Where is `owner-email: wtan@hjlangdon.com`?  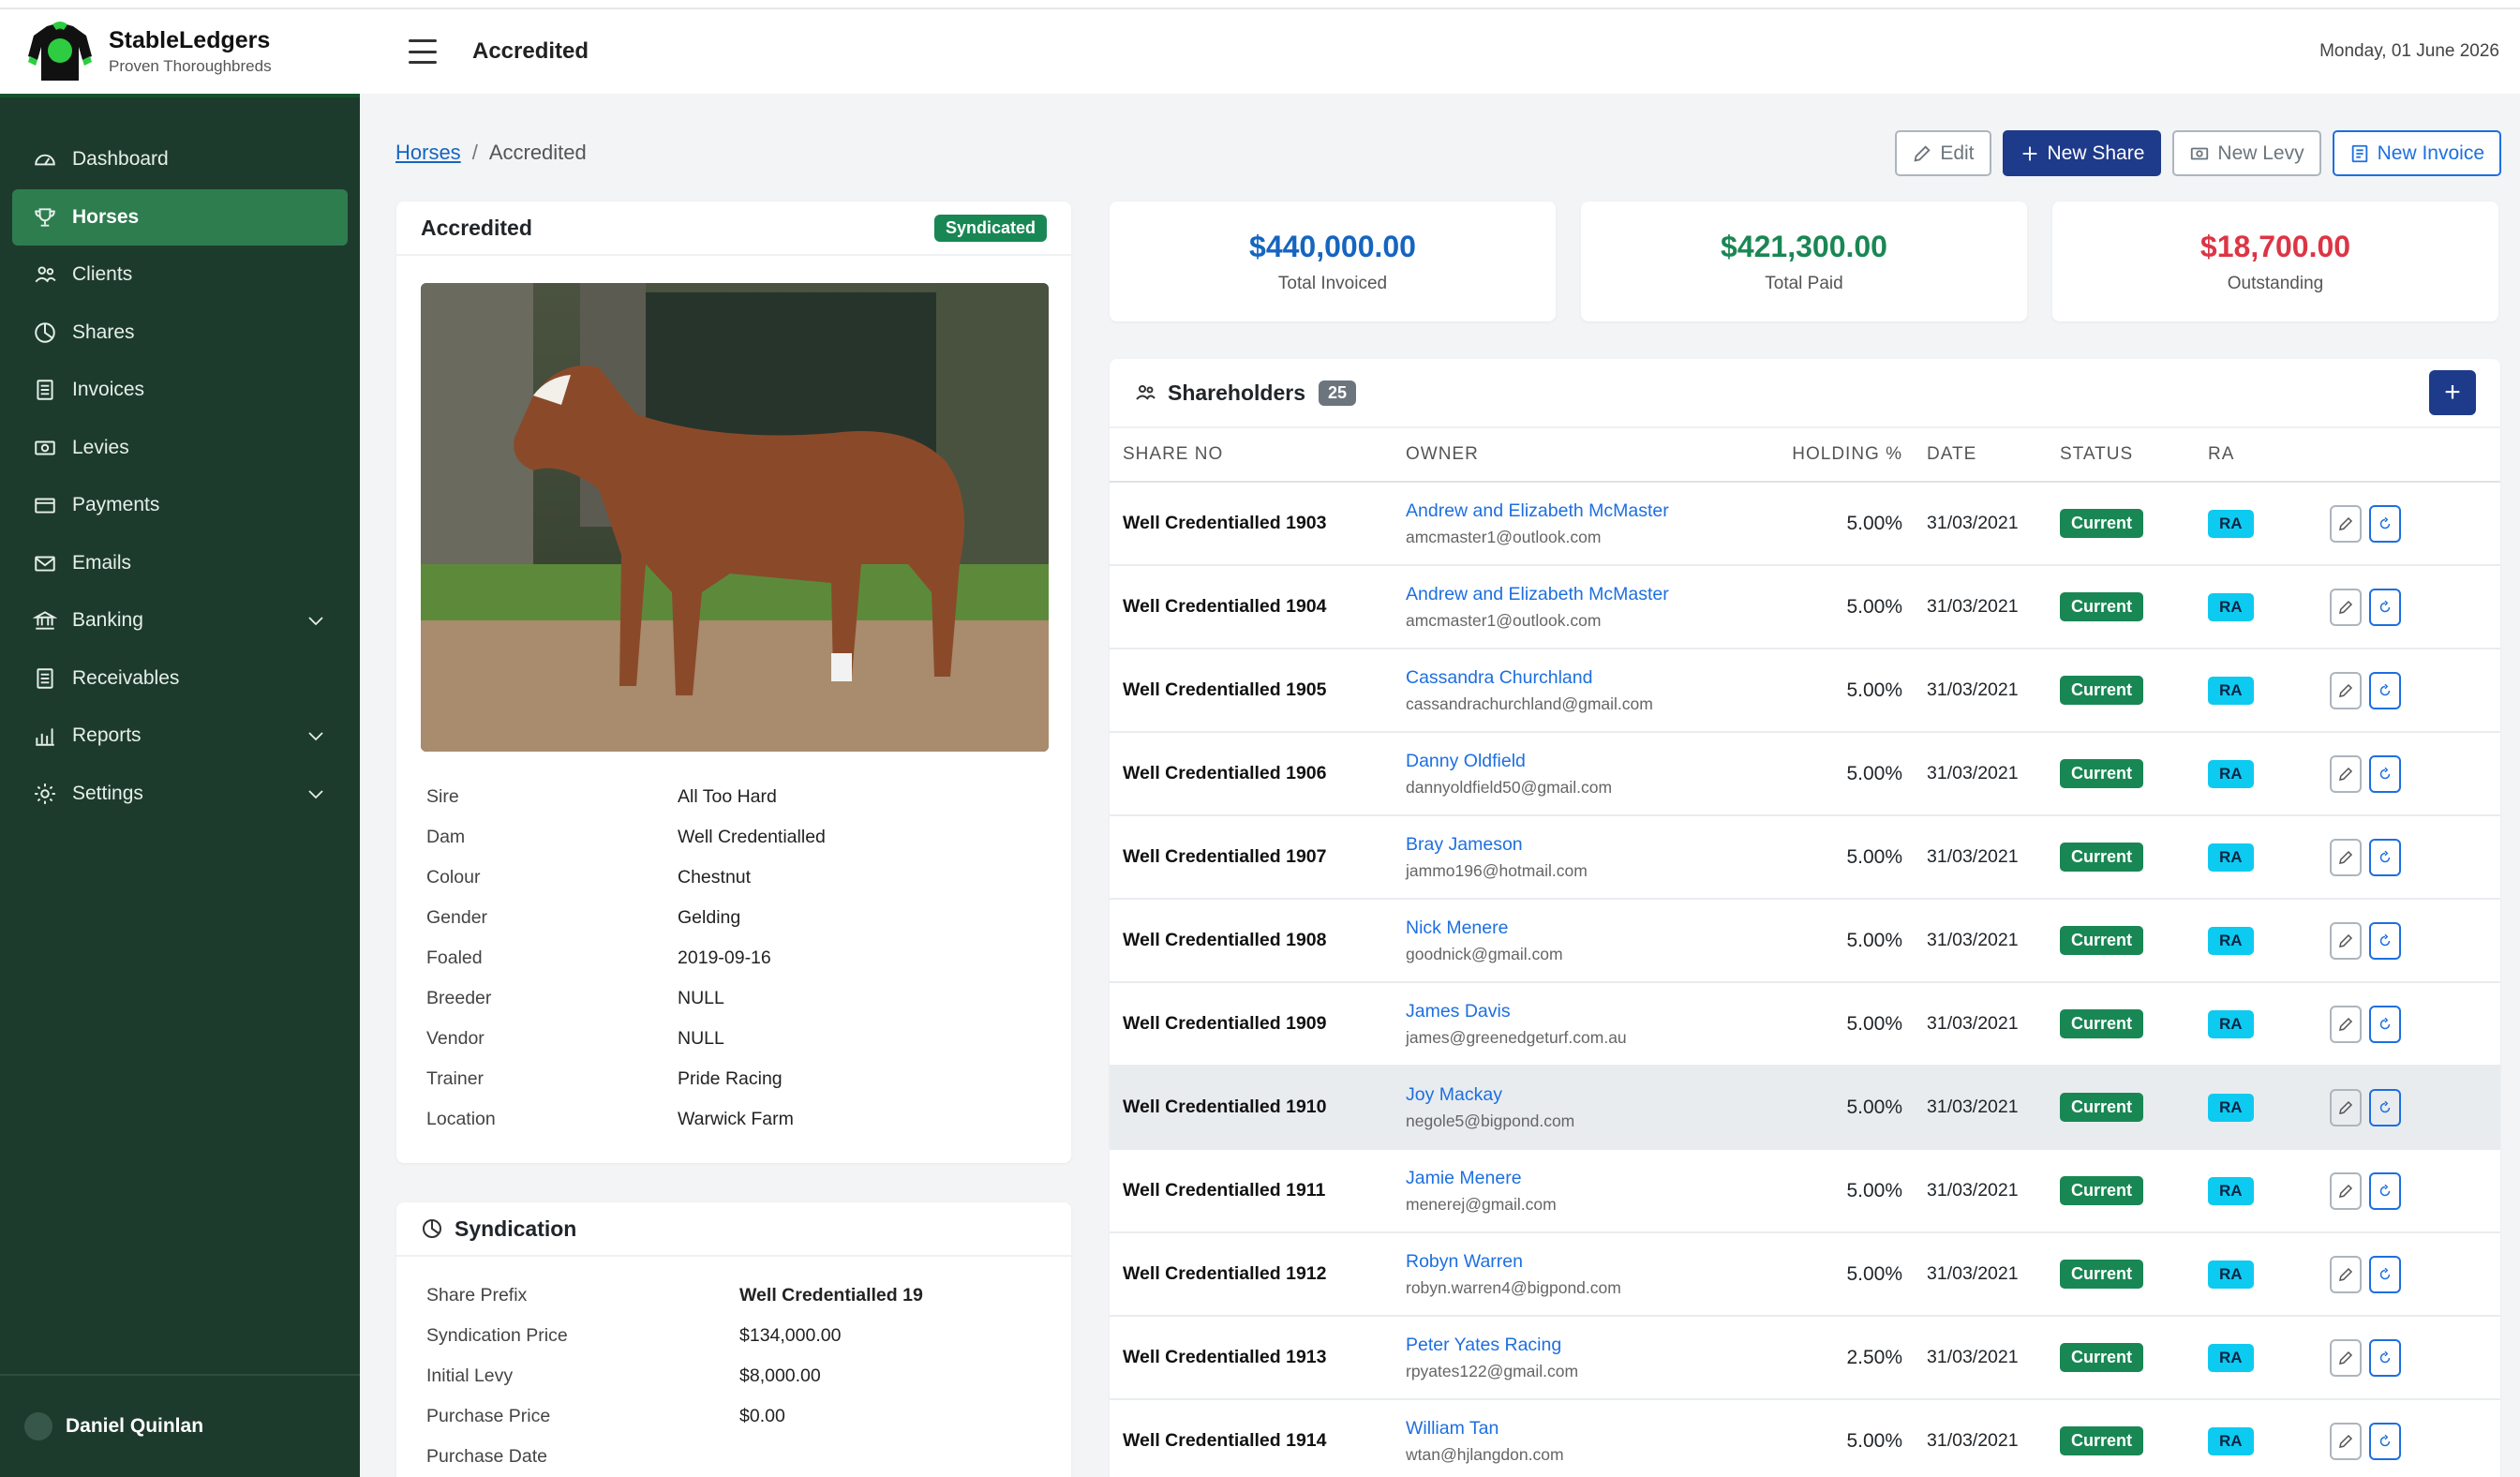 owner-email: wtan@hjlangdon.com is located at coordinates (1485, 1454).